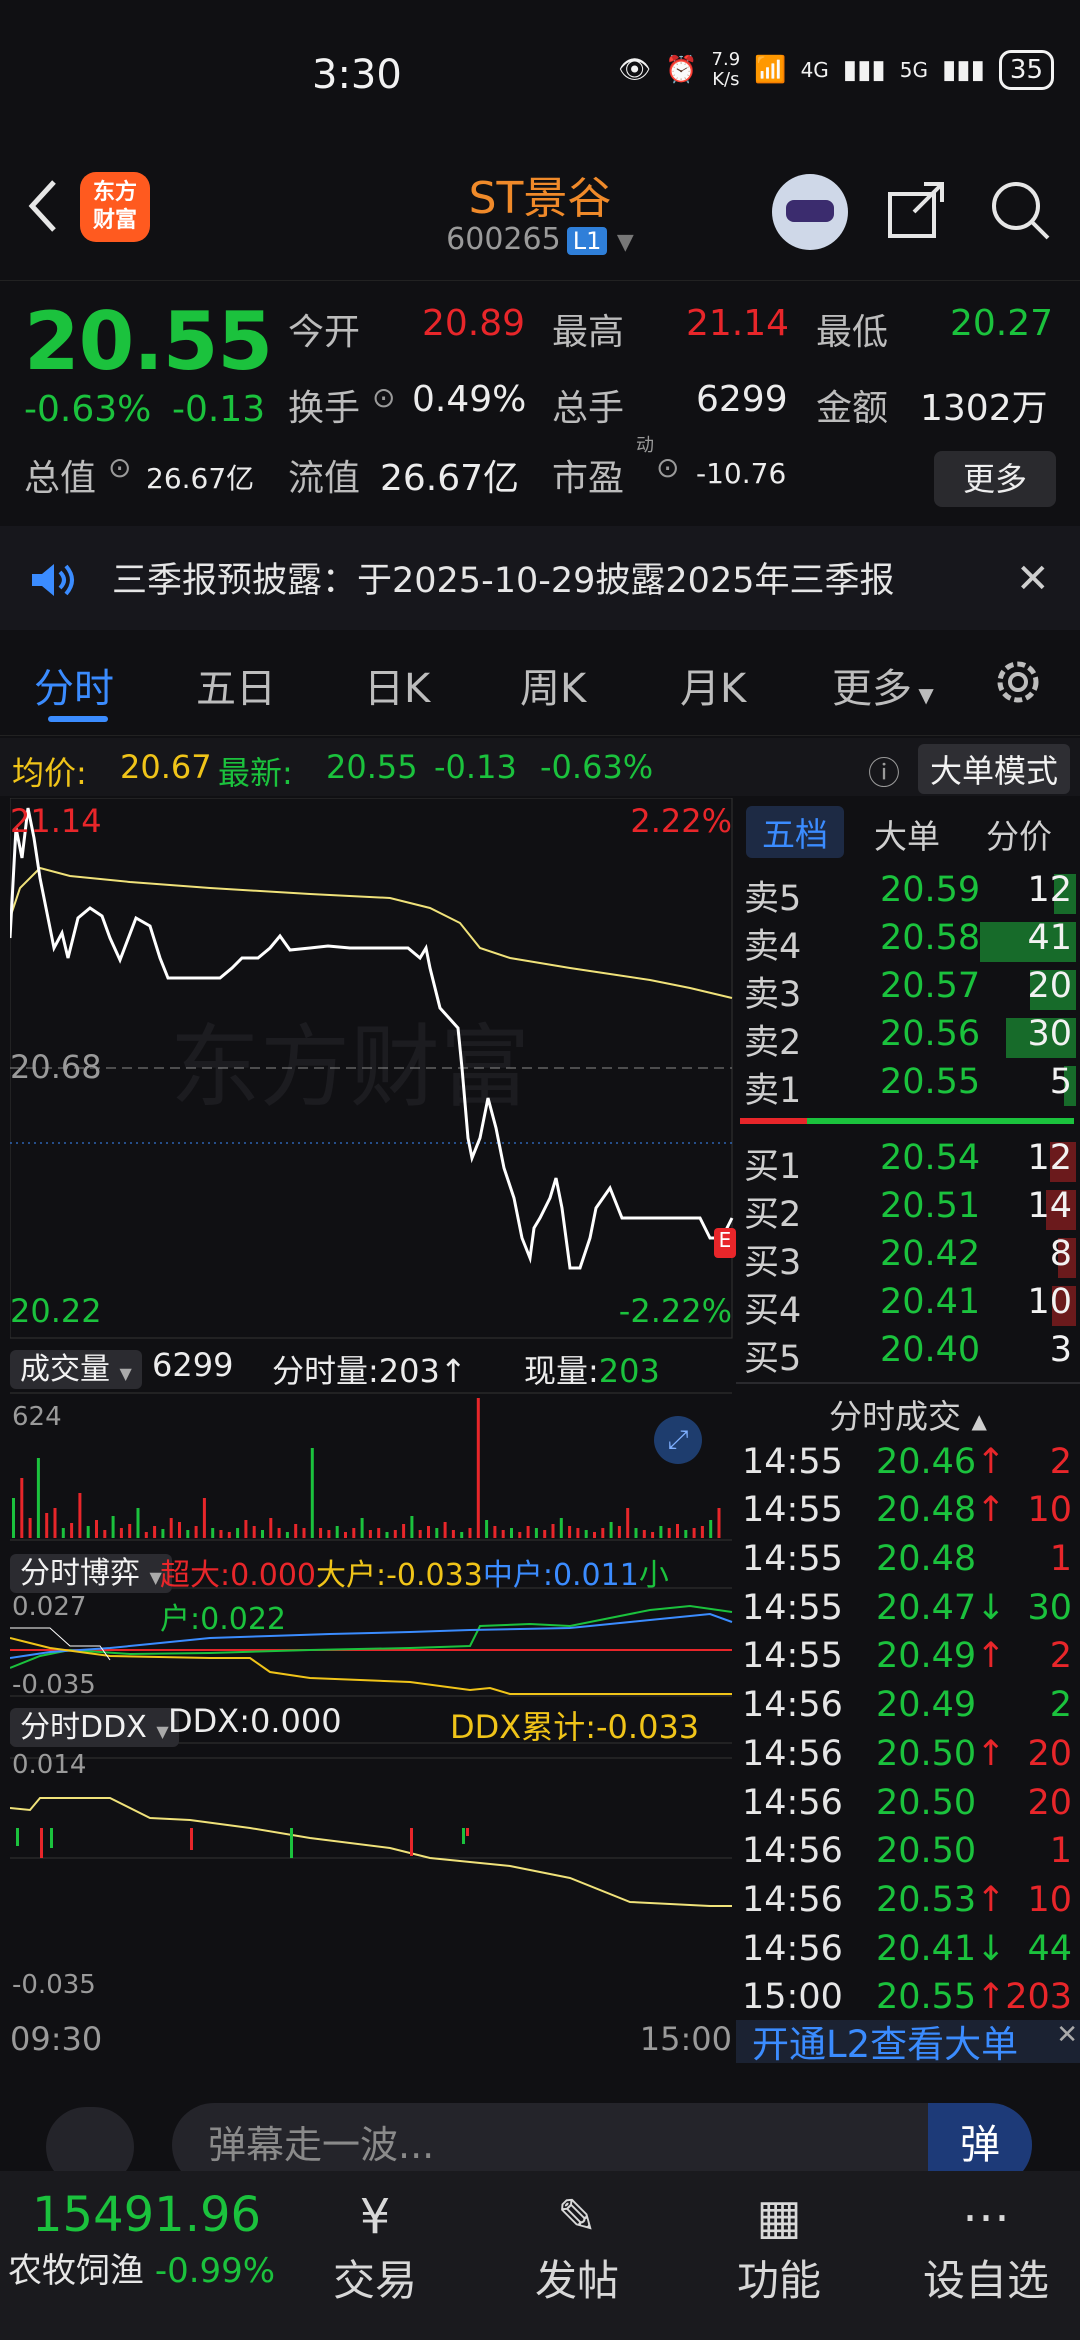  What do you see at coordinates (908, 894) in the screenshot?
I see `ask-row: 卖5 20.59 12` at bounding box center [908, 894].